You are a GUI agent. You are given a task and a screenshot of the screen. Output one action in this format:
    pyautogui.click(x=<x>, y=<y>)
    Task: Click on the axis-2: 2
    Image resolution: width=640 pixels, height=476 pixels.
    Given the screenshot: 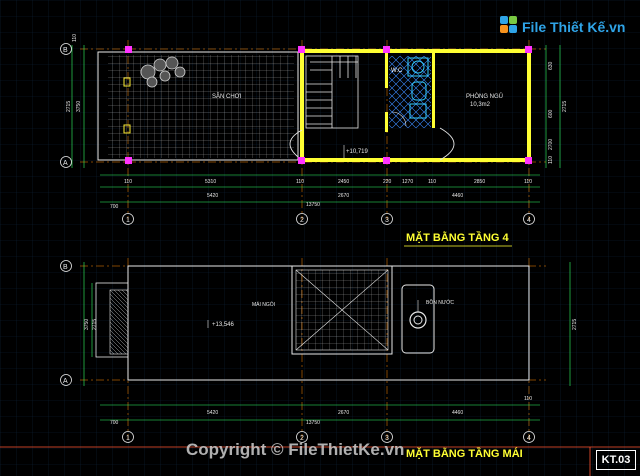 What is the action you would take?
    pyautogui.click(x=302, y=220)
    